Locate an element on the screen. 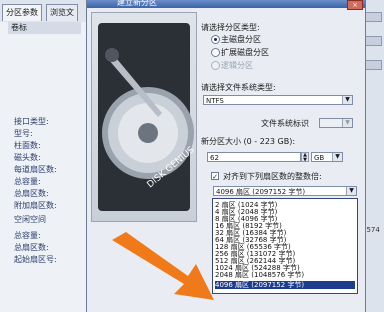 The width and height of the screenshot is (384, 312). free-capacity-label: 总容量: is located at coordinates (27, 235).